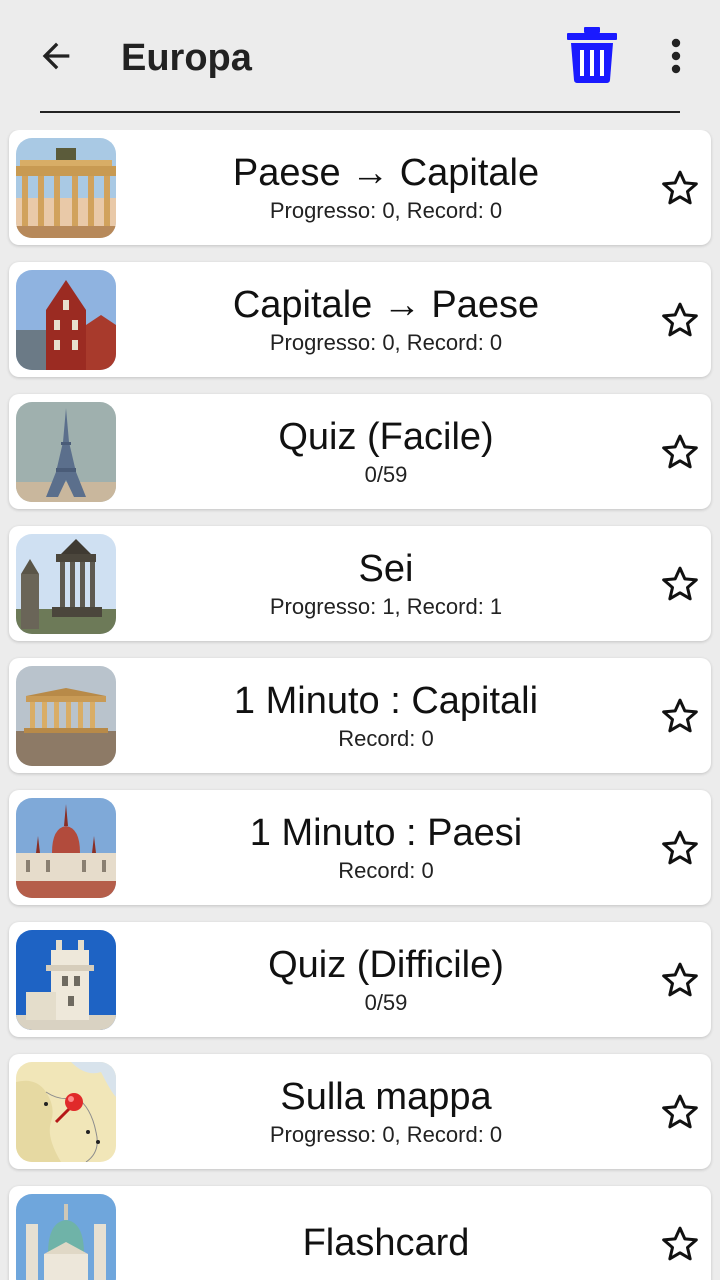  Describe the element at coordinates (66, 1112) in the screenshot. I see `map-pin-image` at that location.